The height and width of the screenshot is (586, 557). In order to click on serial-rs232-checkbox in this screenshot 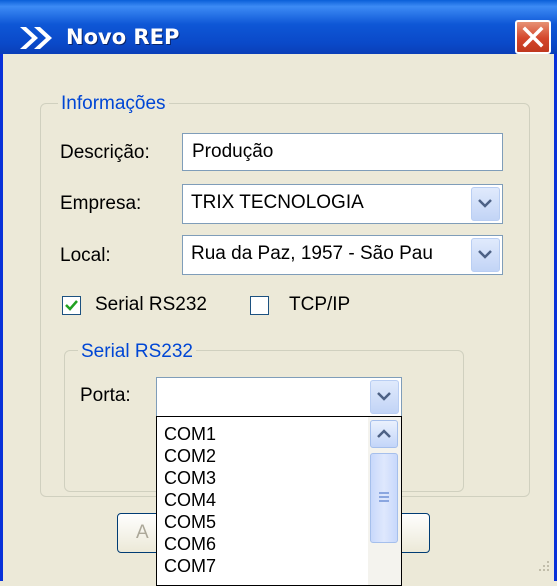, I will do `click(71, 305)`.